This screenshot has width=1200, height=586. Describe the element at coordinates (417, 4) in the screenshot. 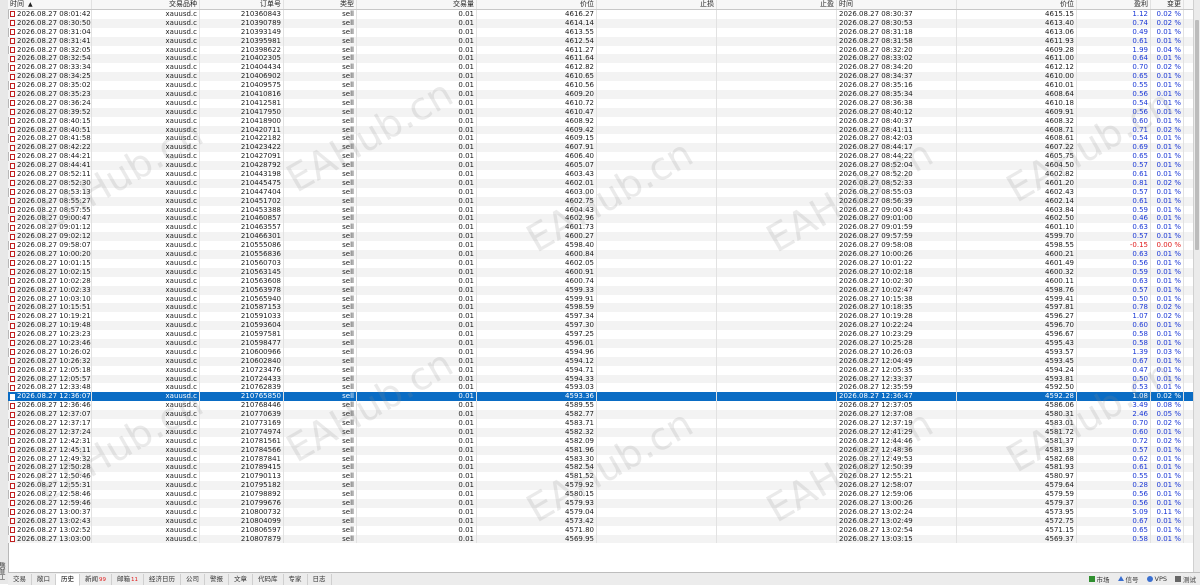

I see `header-volume: 交易量` at that location.